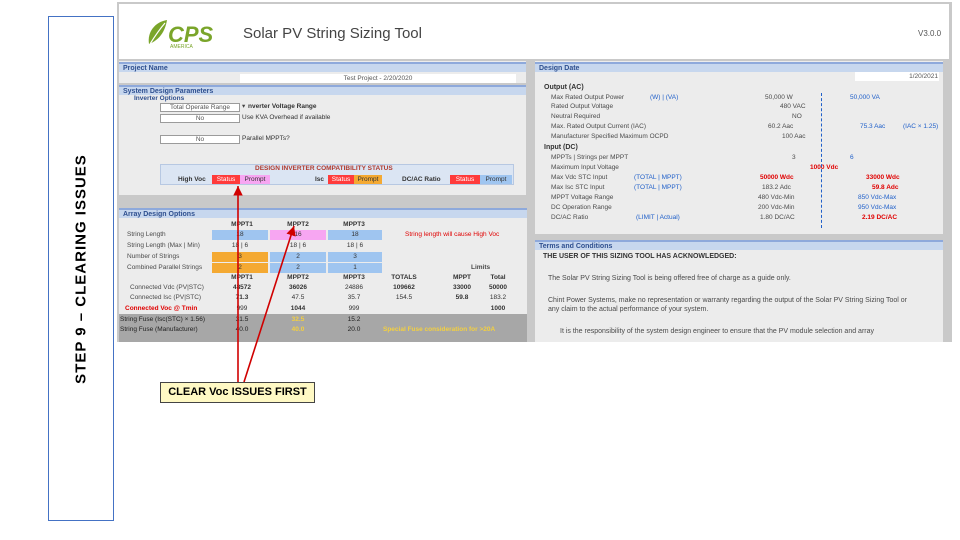 This screenshot has height=540, width=960. What do you see at coordinates (498, 308) in the screenshot?
I see `res-cell: 1000` at bounding box center [498, 308].